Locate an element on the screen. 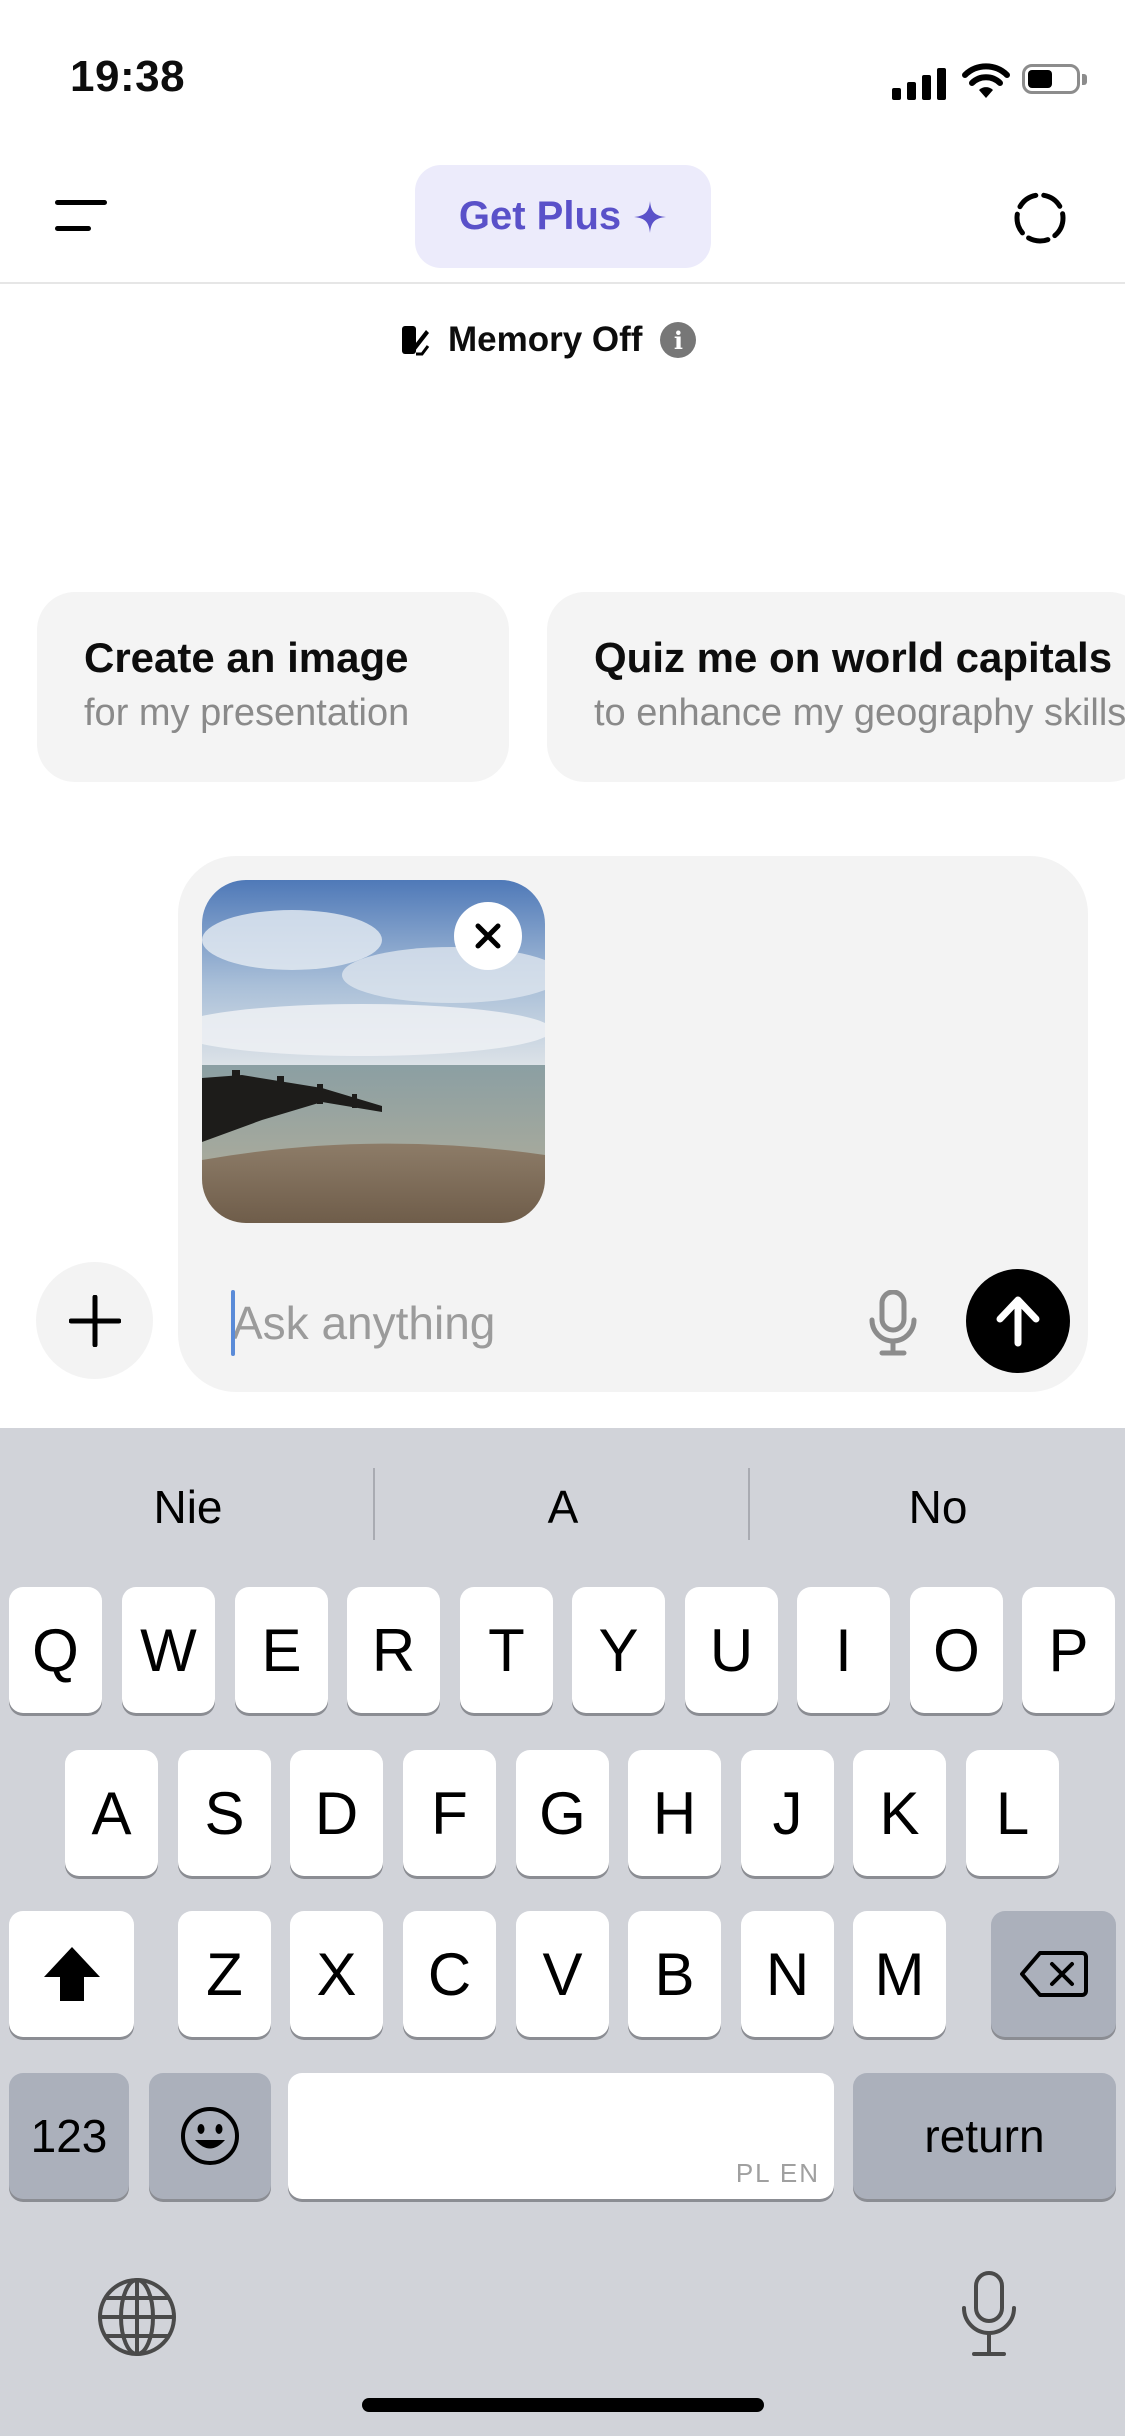 This screenshot has height=2436, width=1125. globe-icon is located at coordinates (137, 2317).